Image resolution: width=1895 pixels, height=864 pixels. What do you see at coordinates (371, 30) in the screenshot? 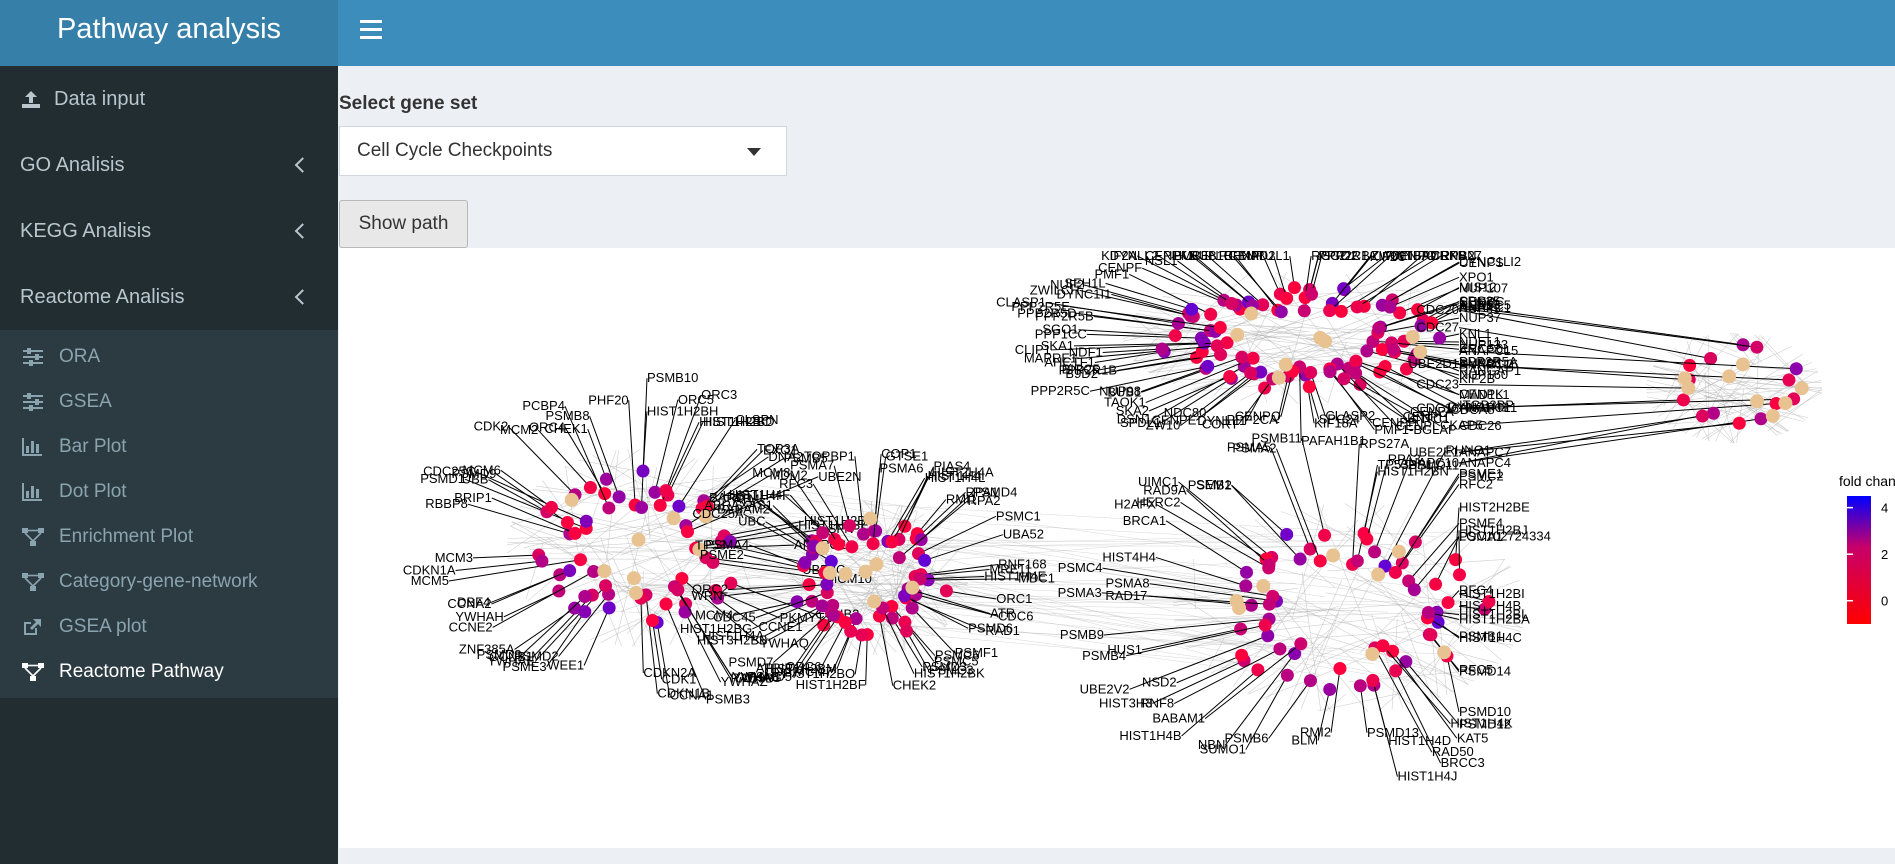
I see `hamburger-icon` at bounding box center [371, 30].